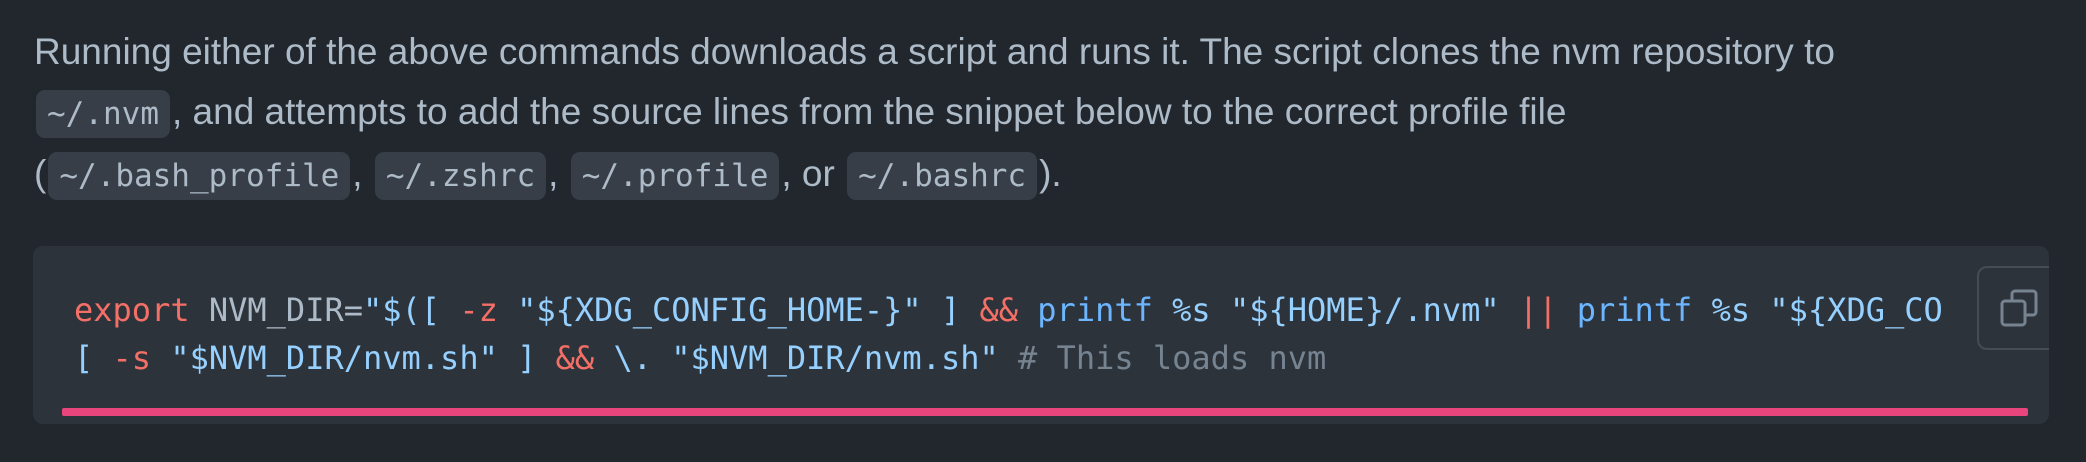 The width and height of the screenshot is (2086, 462). Describe the element at coordinates (132, 310) in the screenshot. I see `token-keyword: export` at that location.